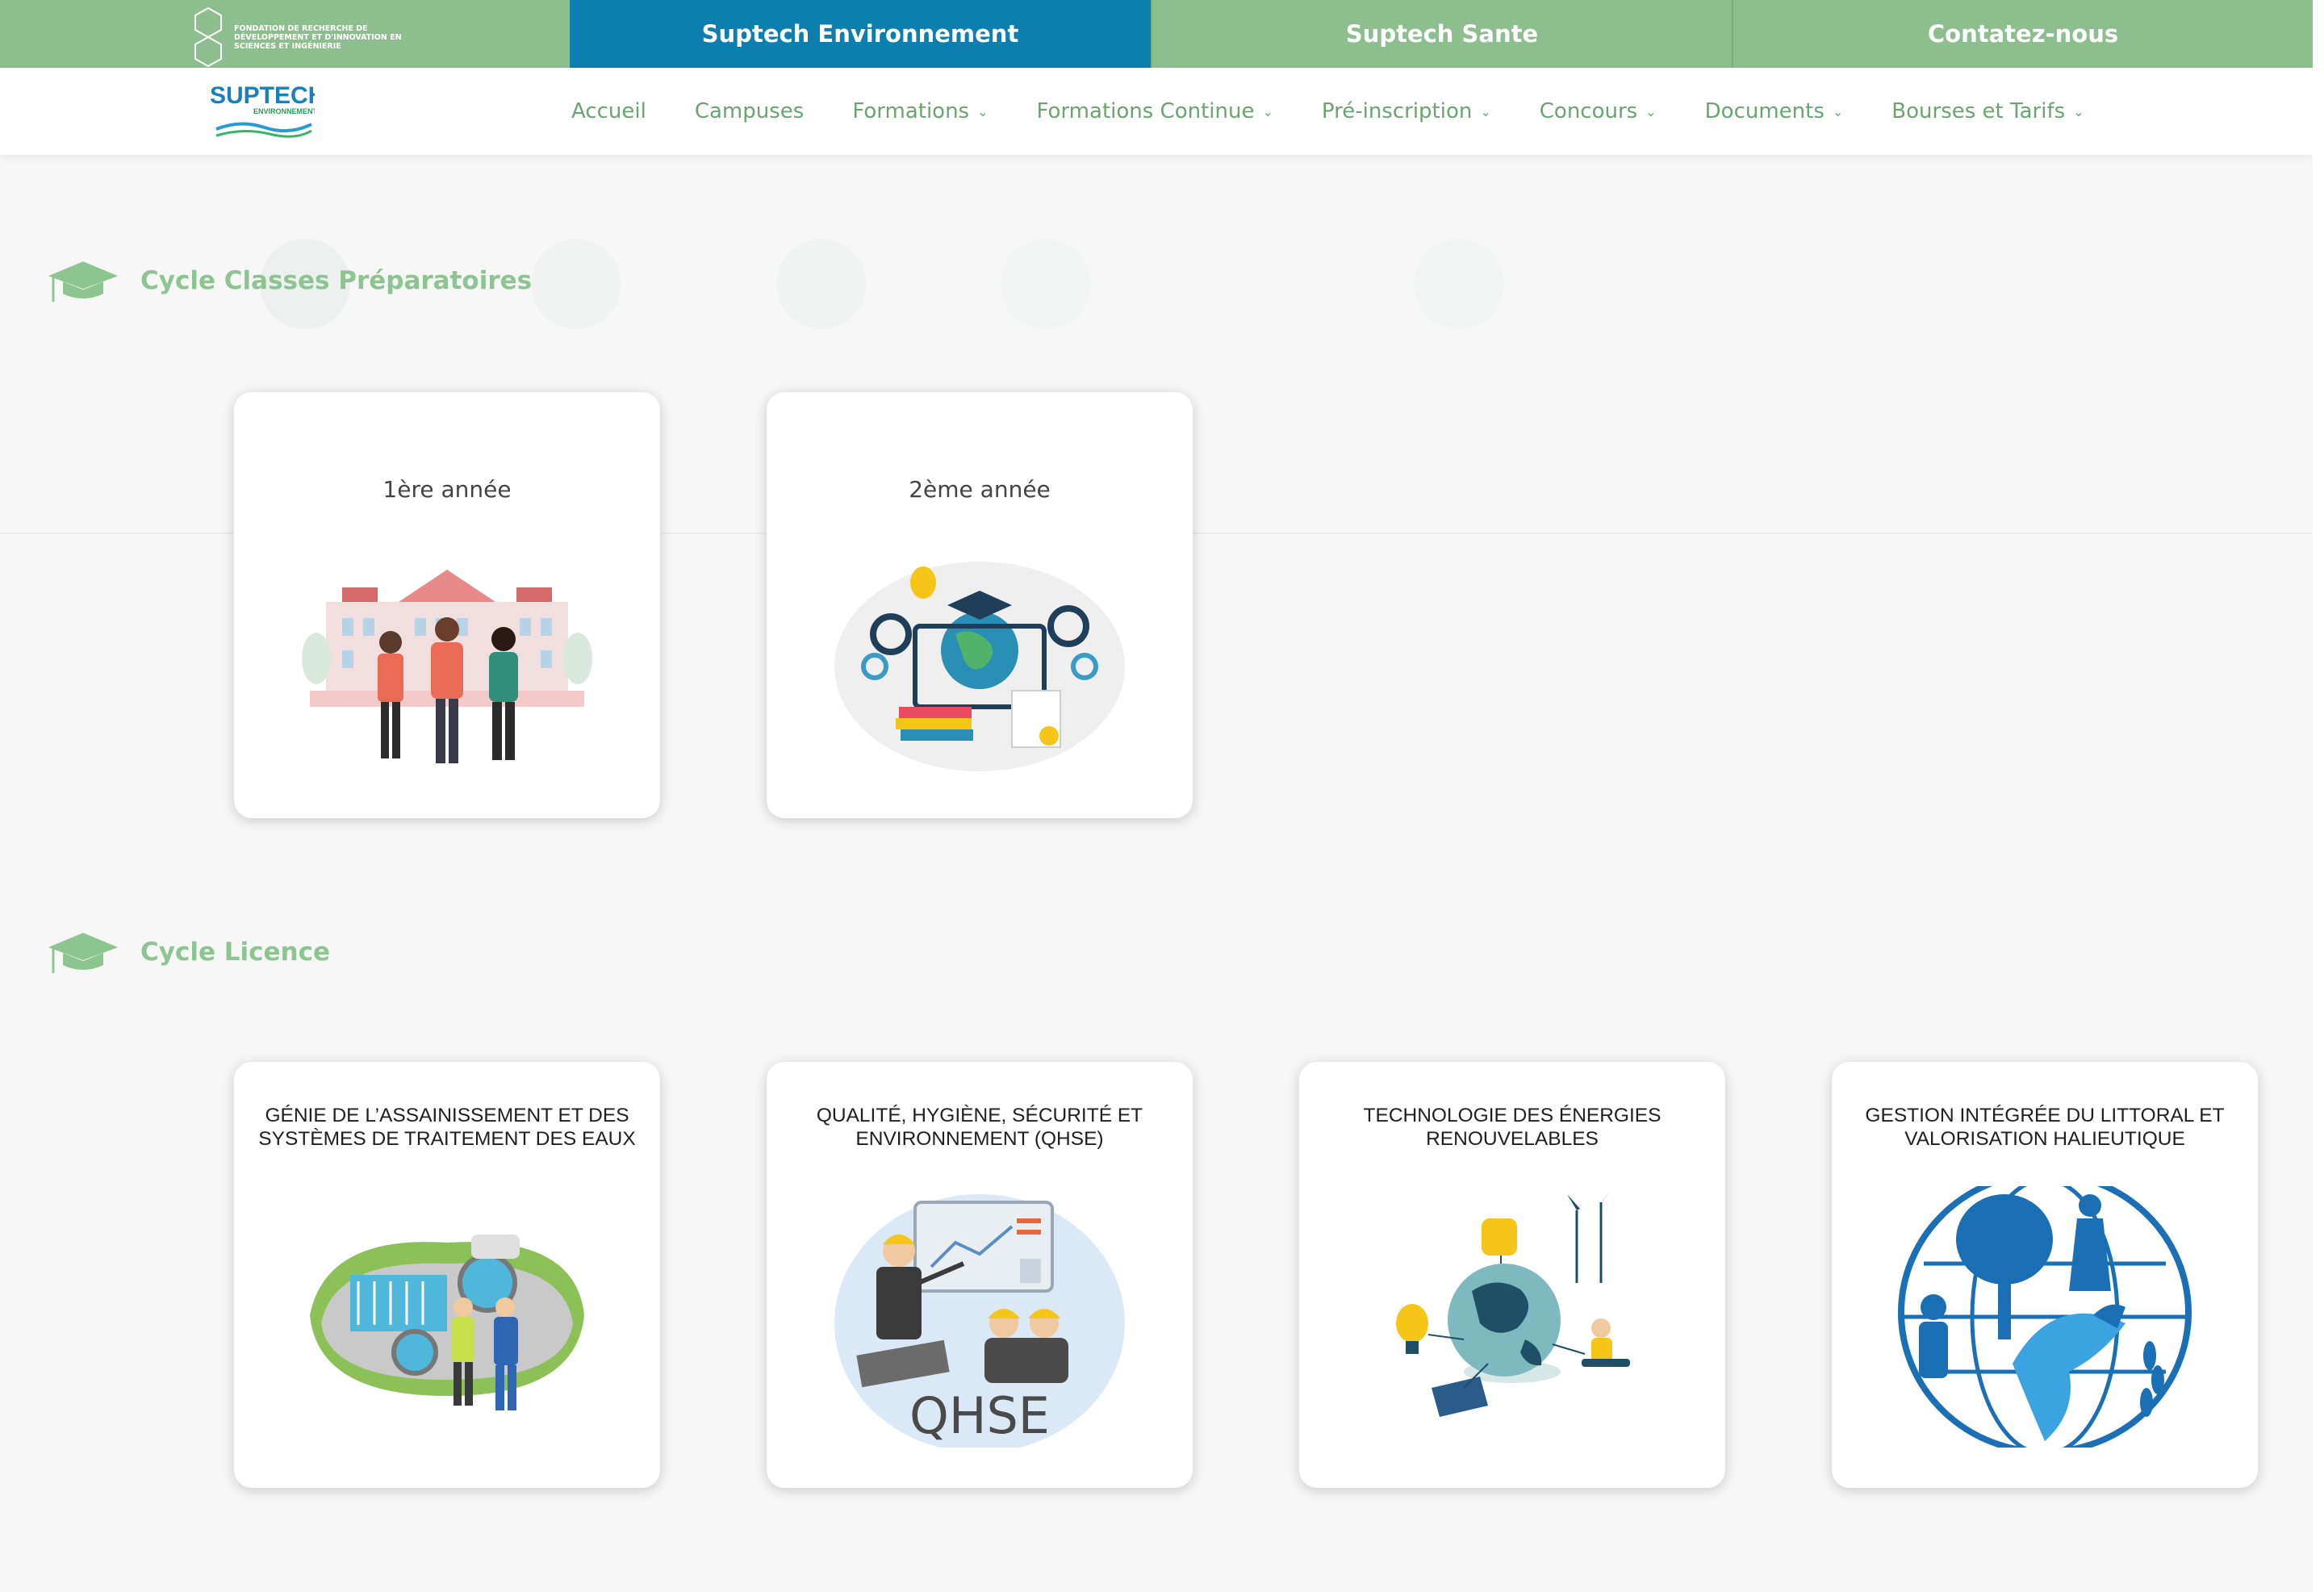 Image resolution: width=2324 pixels, height=1592 pixels. Describe the element at coordinates (1978, 111) in the screenshot. I see `nav-label: Bourses et Tarifs` at that location.